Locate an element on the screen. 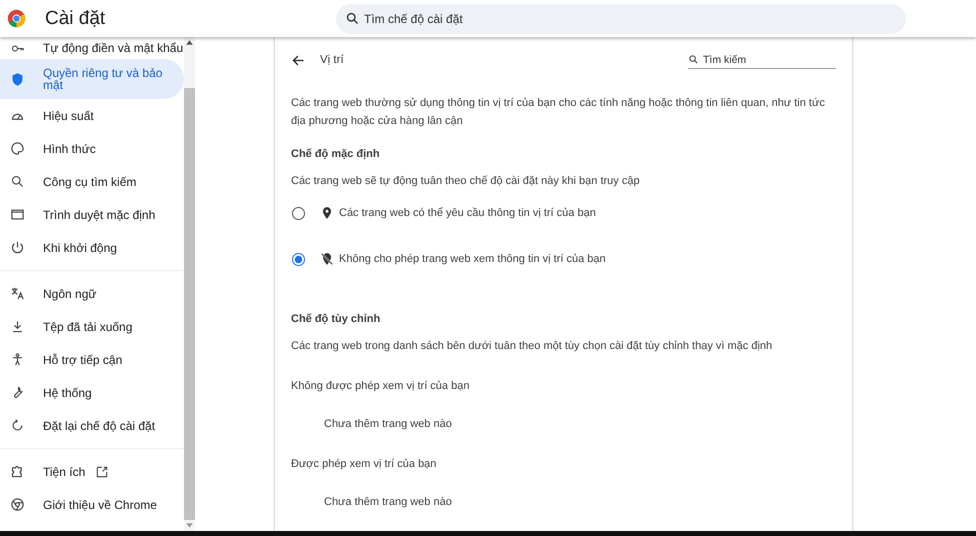  page-title: Cài đặt is located at coordinates (75, 19).